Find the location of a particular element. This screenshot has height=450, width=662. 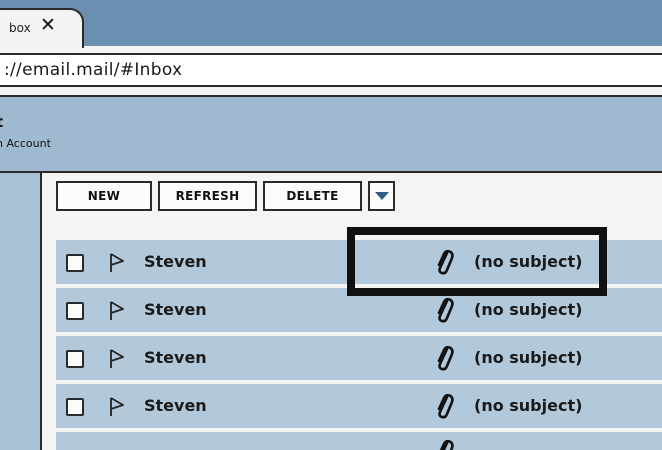

address-bar: ://email.mail/#Inbox is located at coordinates (331, 70).